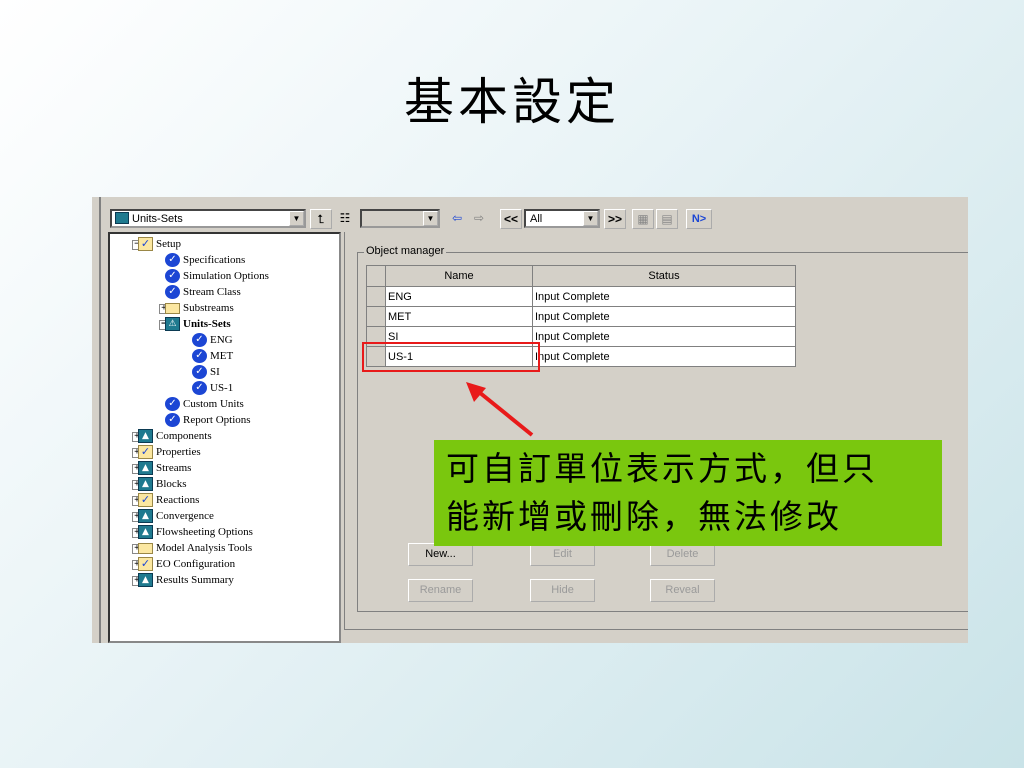 This screenshot has width=1024, height=768. What do you see at coordinates (169, 244) in the screenshot?
I see `tree-item-label: Setup` at bounding box center [169, 244].